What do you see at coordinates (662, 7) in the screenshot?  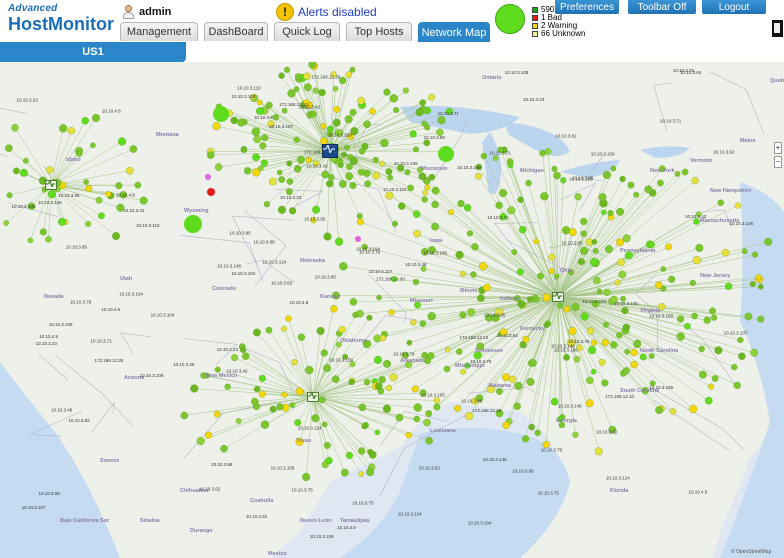 I see `toolbar-off-button: Toolbar Off` at bounding box center [662, 7].